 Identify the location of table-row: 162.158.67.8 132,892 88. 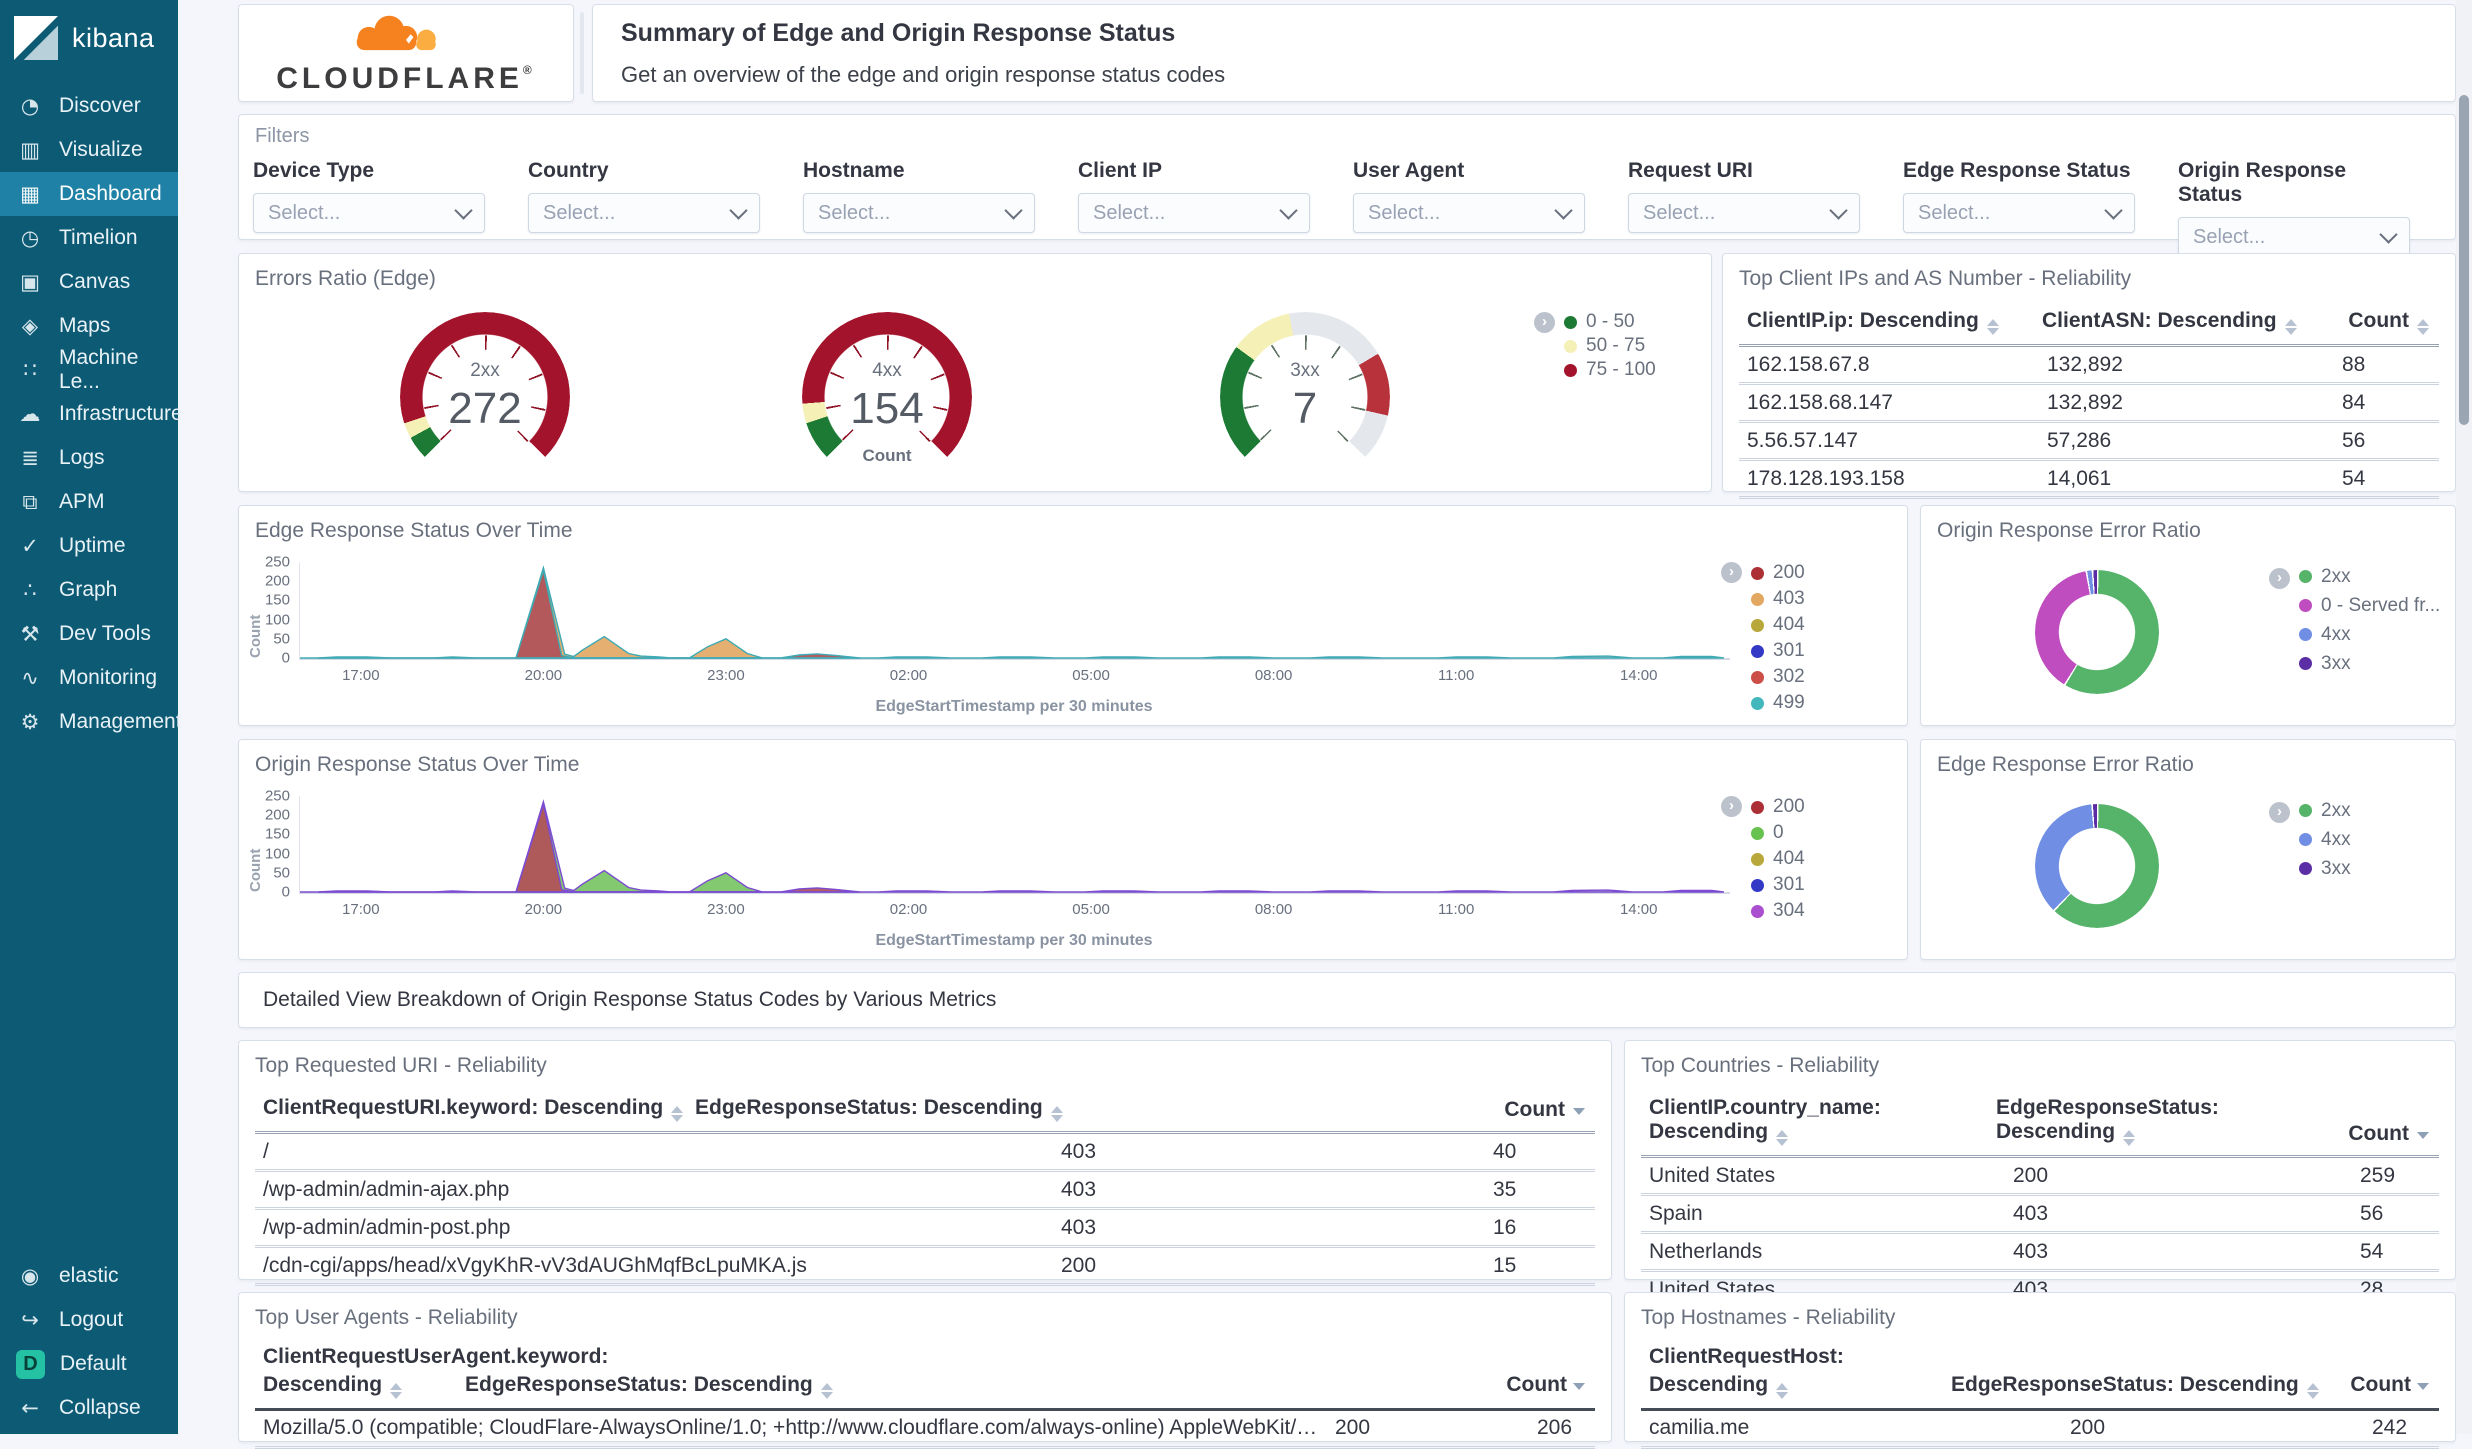
(2089, 366).